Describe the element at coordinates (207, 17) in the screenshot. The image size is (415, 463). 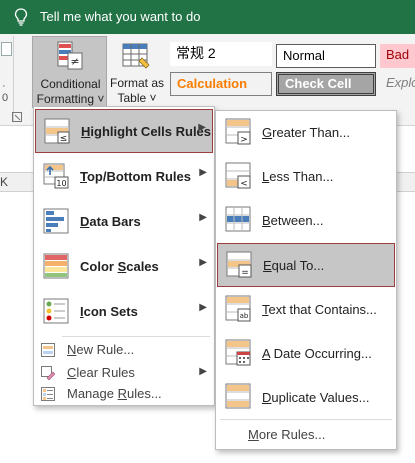
I see `tell-me-bar: Tell me what you want to do` at that location.